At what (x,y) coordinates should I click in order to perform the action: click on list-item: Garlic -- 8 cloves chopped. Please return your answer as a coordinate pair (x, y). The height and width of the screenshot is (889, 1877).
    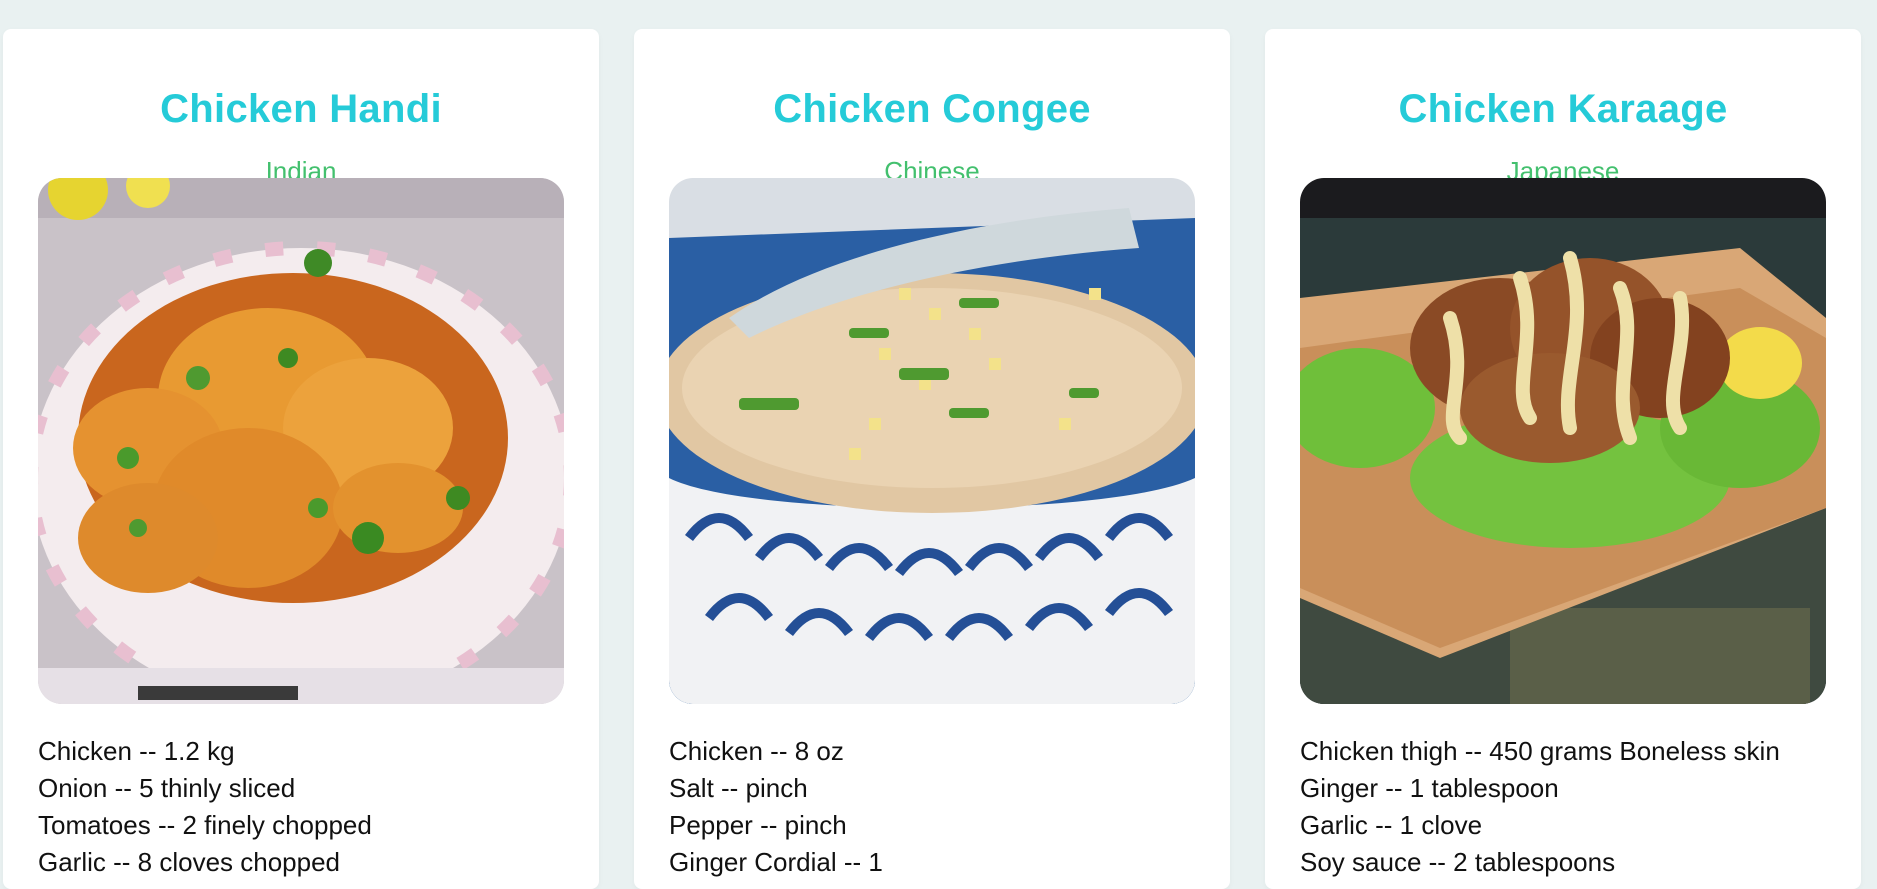
    Looking at the image, I should click on (189, 862).